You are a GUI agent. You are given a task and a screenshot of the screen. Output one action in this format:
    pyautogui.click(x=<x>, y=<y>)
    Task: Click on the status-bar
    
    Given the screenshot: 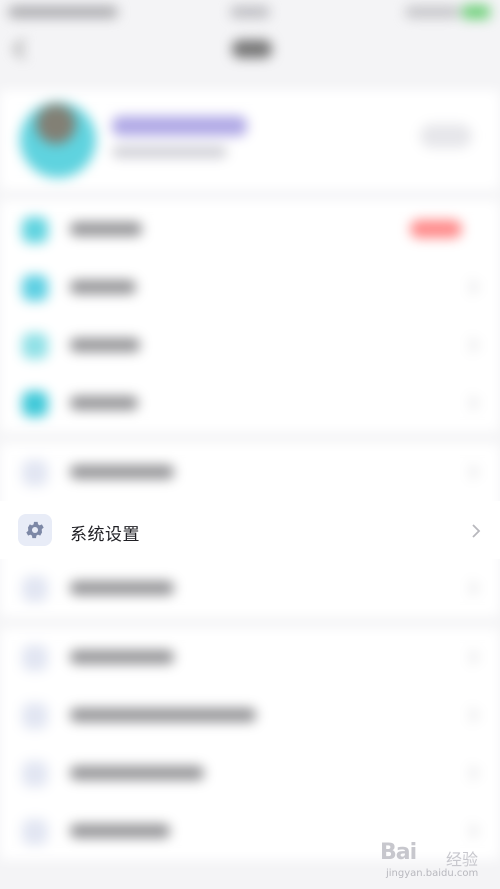 What is the action you would take?
    pyautogui.click(x=250, y=14)
    